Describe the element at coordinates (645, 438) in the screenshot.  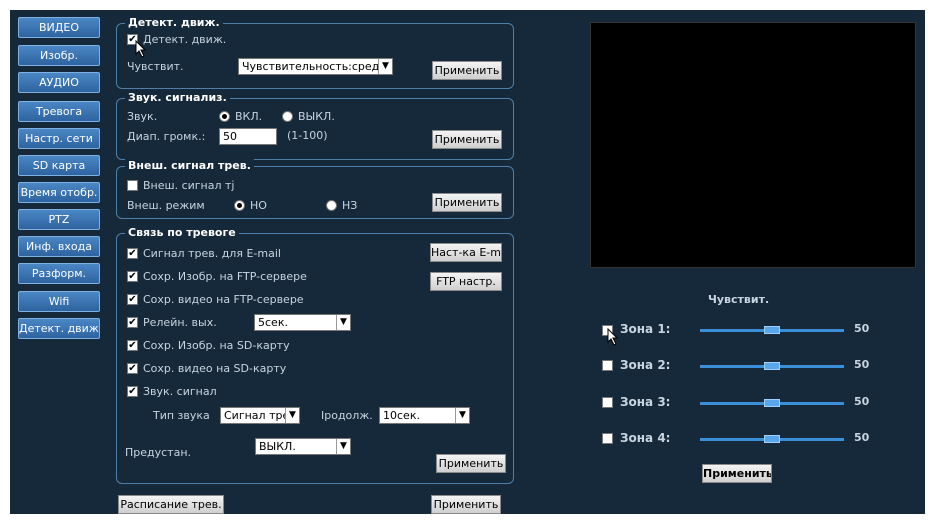
I see `zone-4-label: Зона 4:` at that location.